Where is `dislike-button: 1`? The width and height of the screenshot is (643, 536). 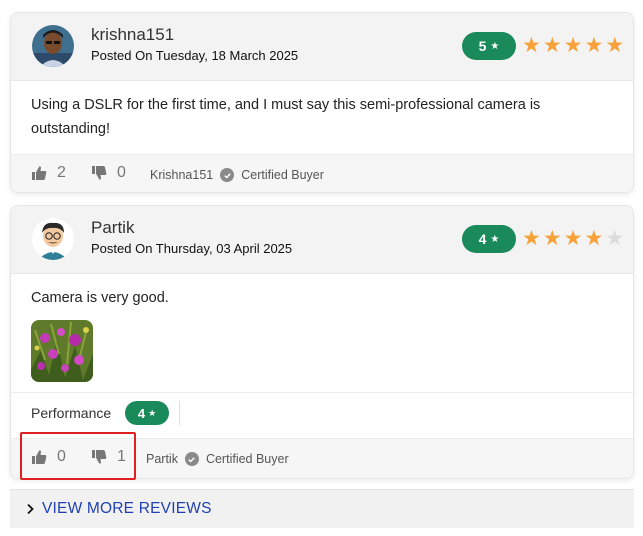 dislike-button: 1 is located at coordinates (108, 457).